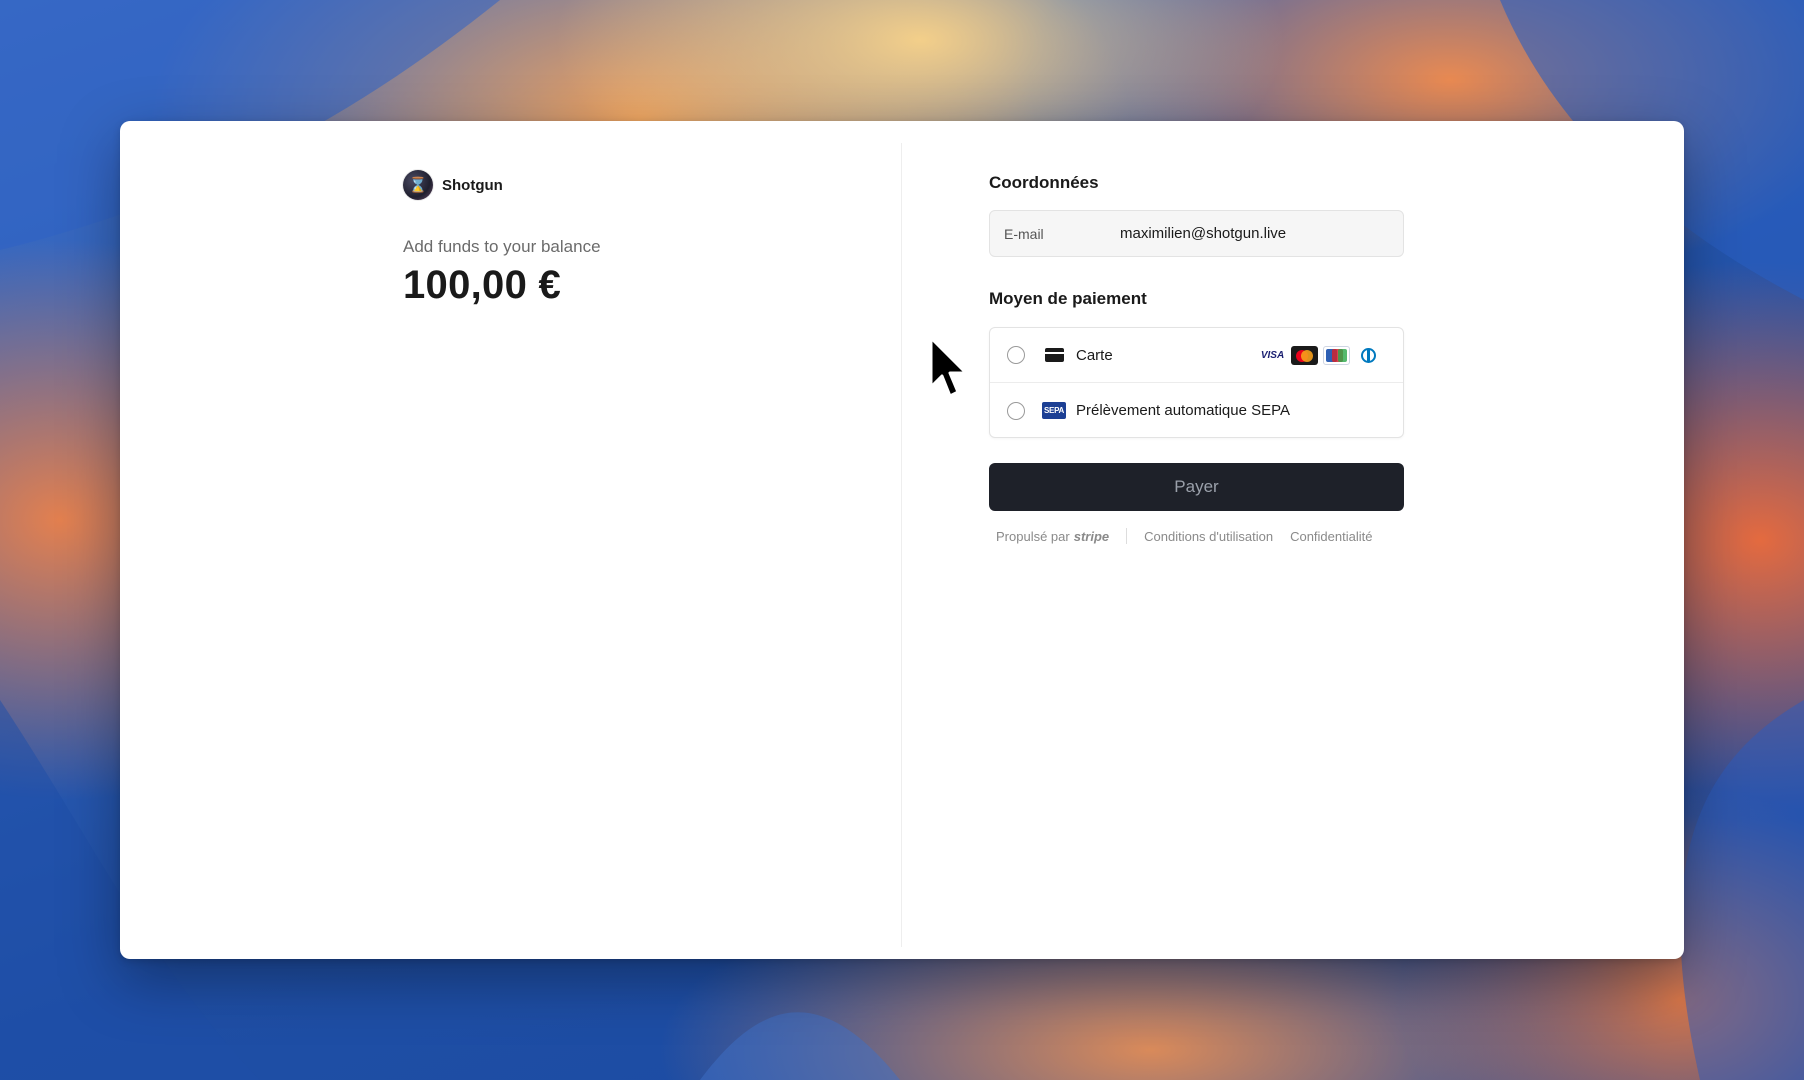 Image resolution: width=1804 pixels, height=1080 pixels. I want to click on payment-method-card: Carte VISA, so click(1196, 355).